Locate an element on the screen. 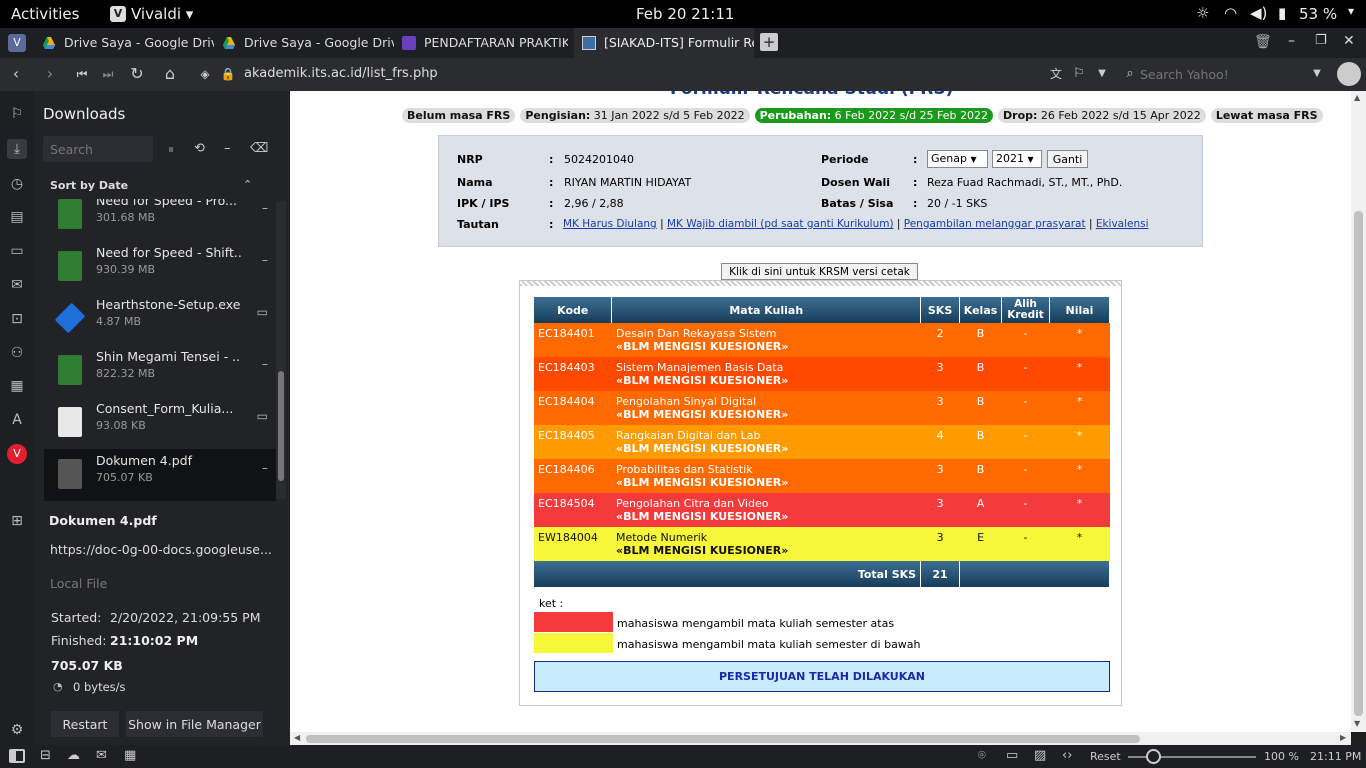  link-ekivalensi: Ekivalensi is located at coordinates (1122, 224).